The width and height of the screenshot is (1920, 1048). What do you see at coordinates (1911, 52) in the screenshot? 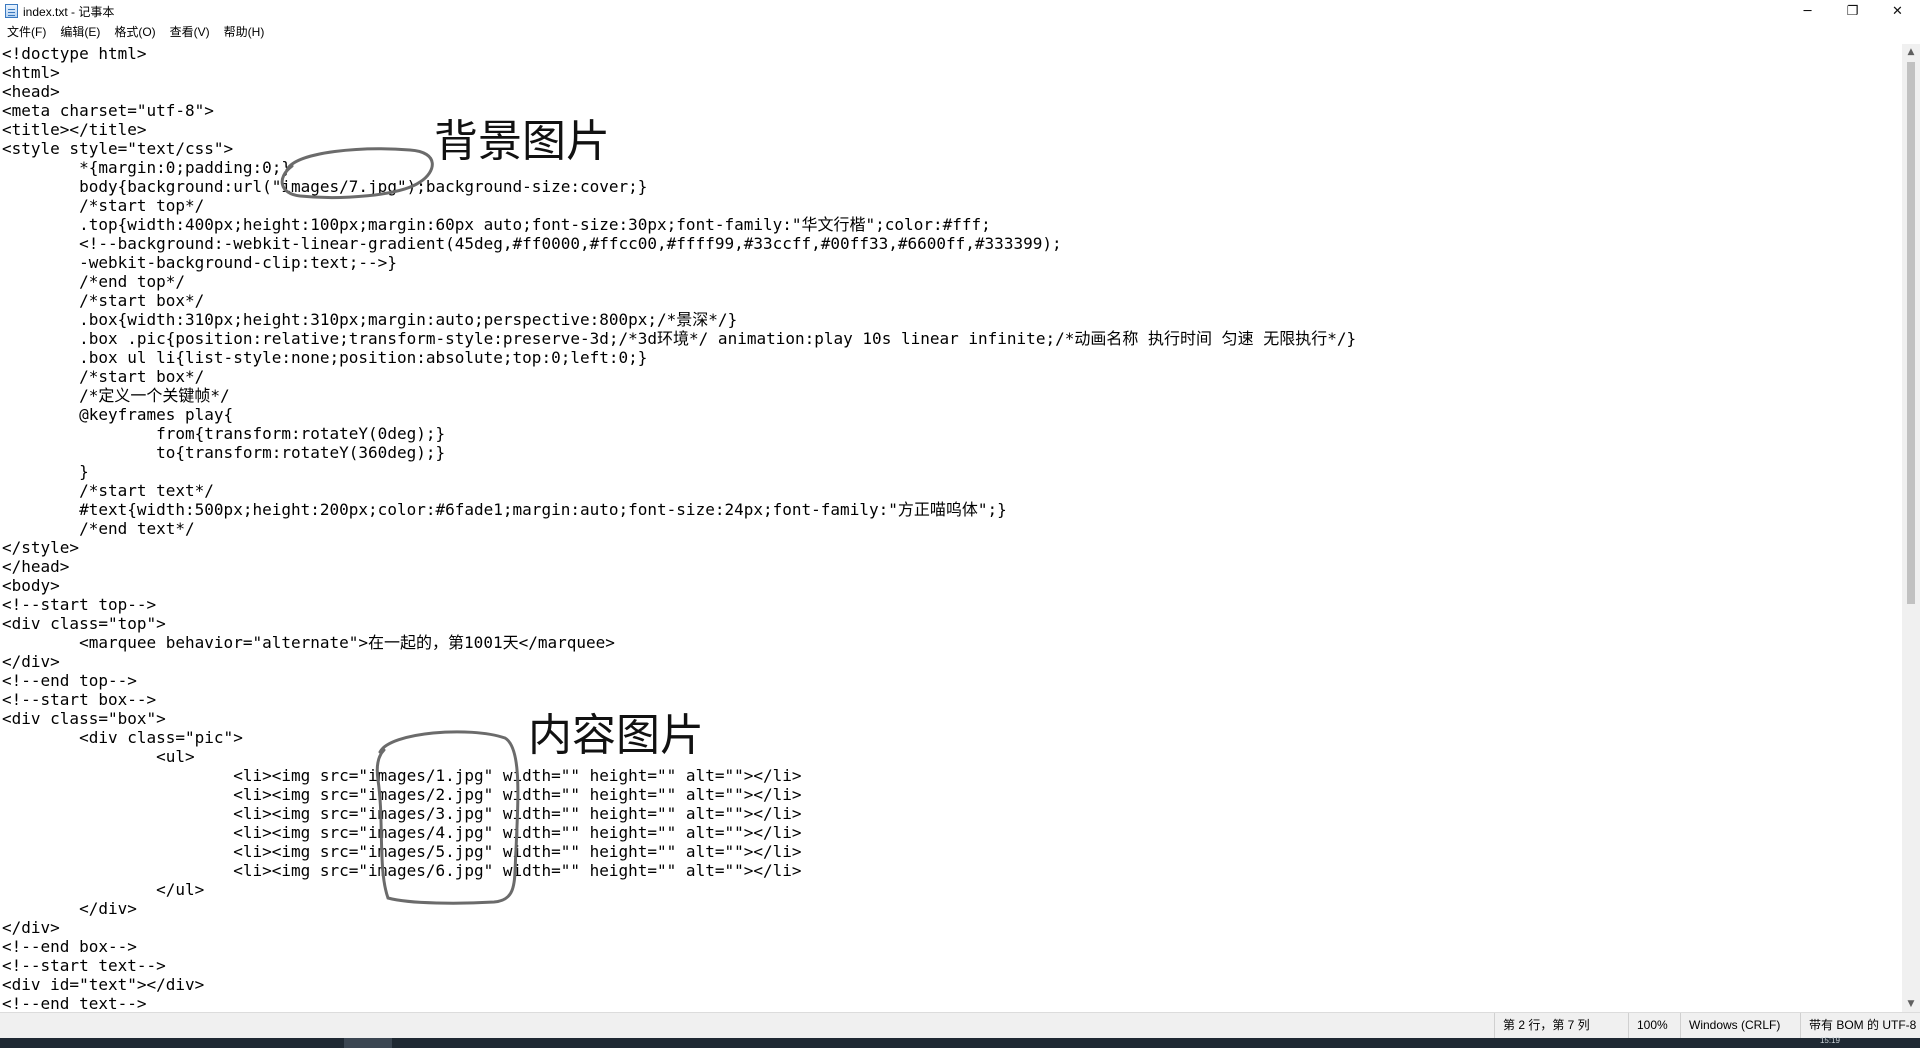
I see `scroll-up-icon: ▲` at bounding box center [1911, 52].